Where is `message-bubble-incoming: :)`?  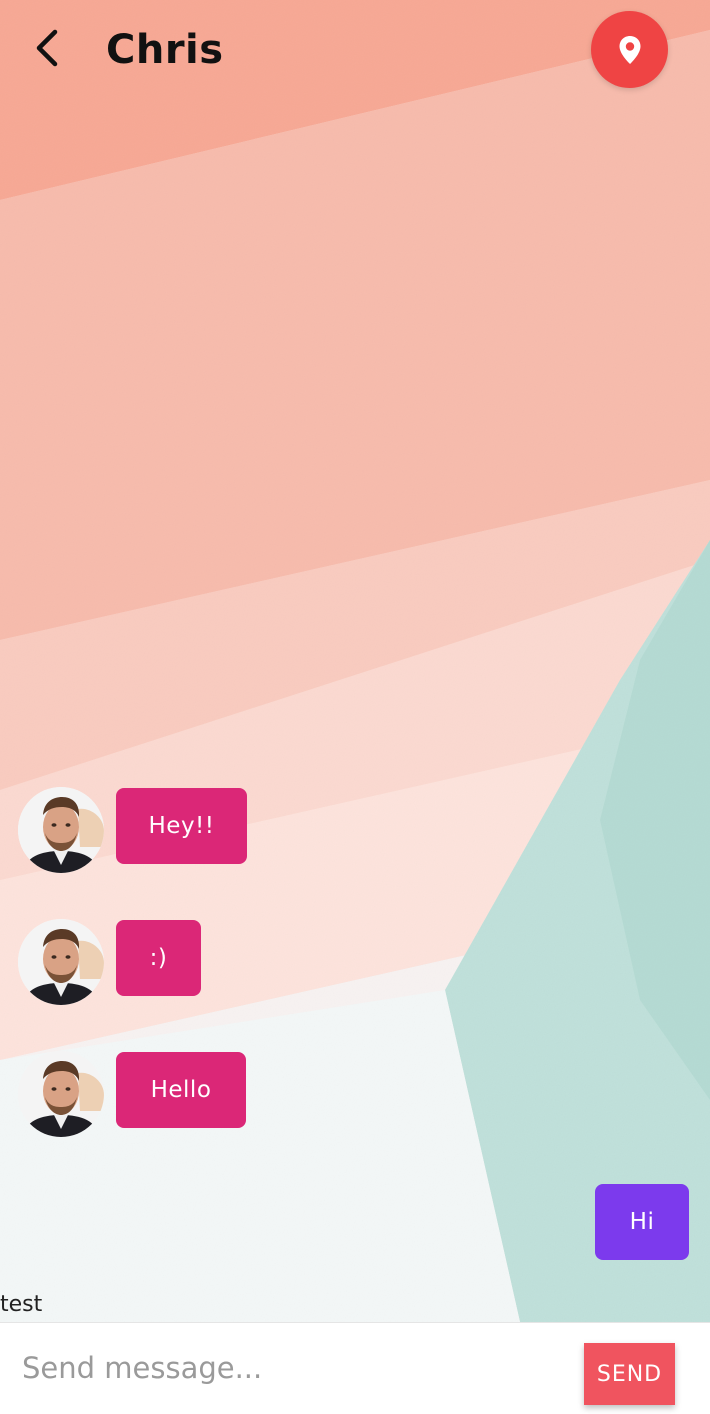 message-bubble-incoming: :) is located at coordinates (158, 958).